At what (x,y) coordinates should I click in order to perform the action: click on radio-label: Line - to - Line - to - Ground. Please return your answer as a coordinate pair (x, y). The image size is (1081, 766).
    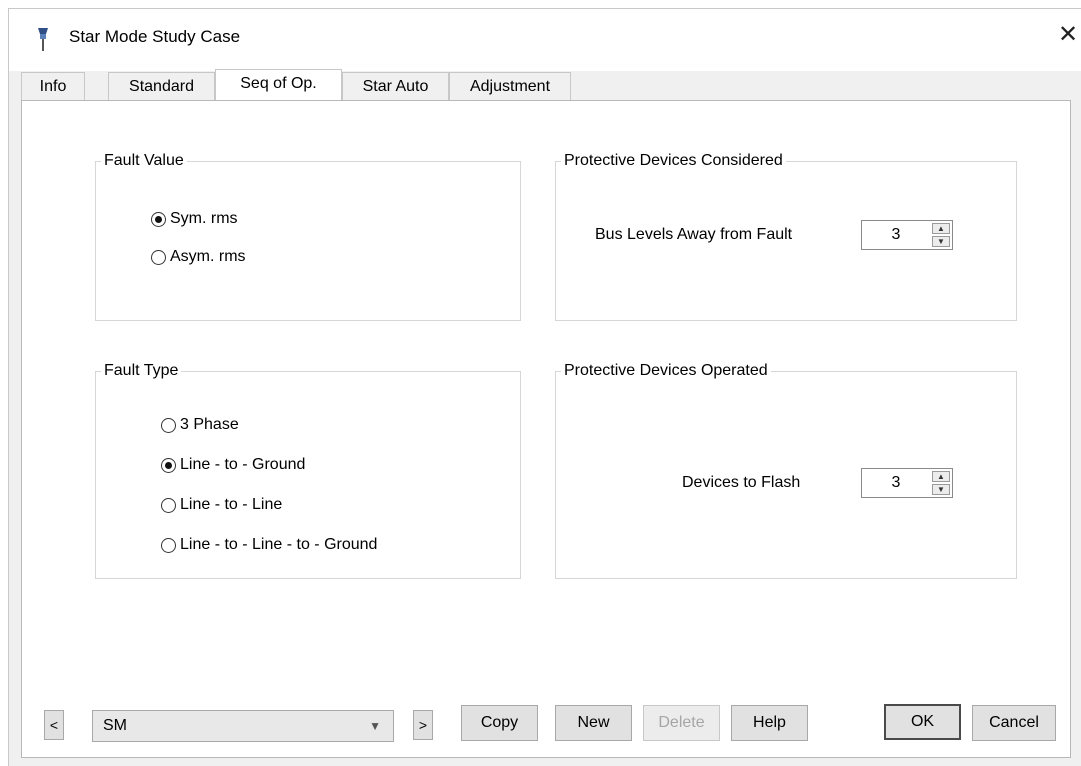
    Looking at the image, I should click on (279, 544).